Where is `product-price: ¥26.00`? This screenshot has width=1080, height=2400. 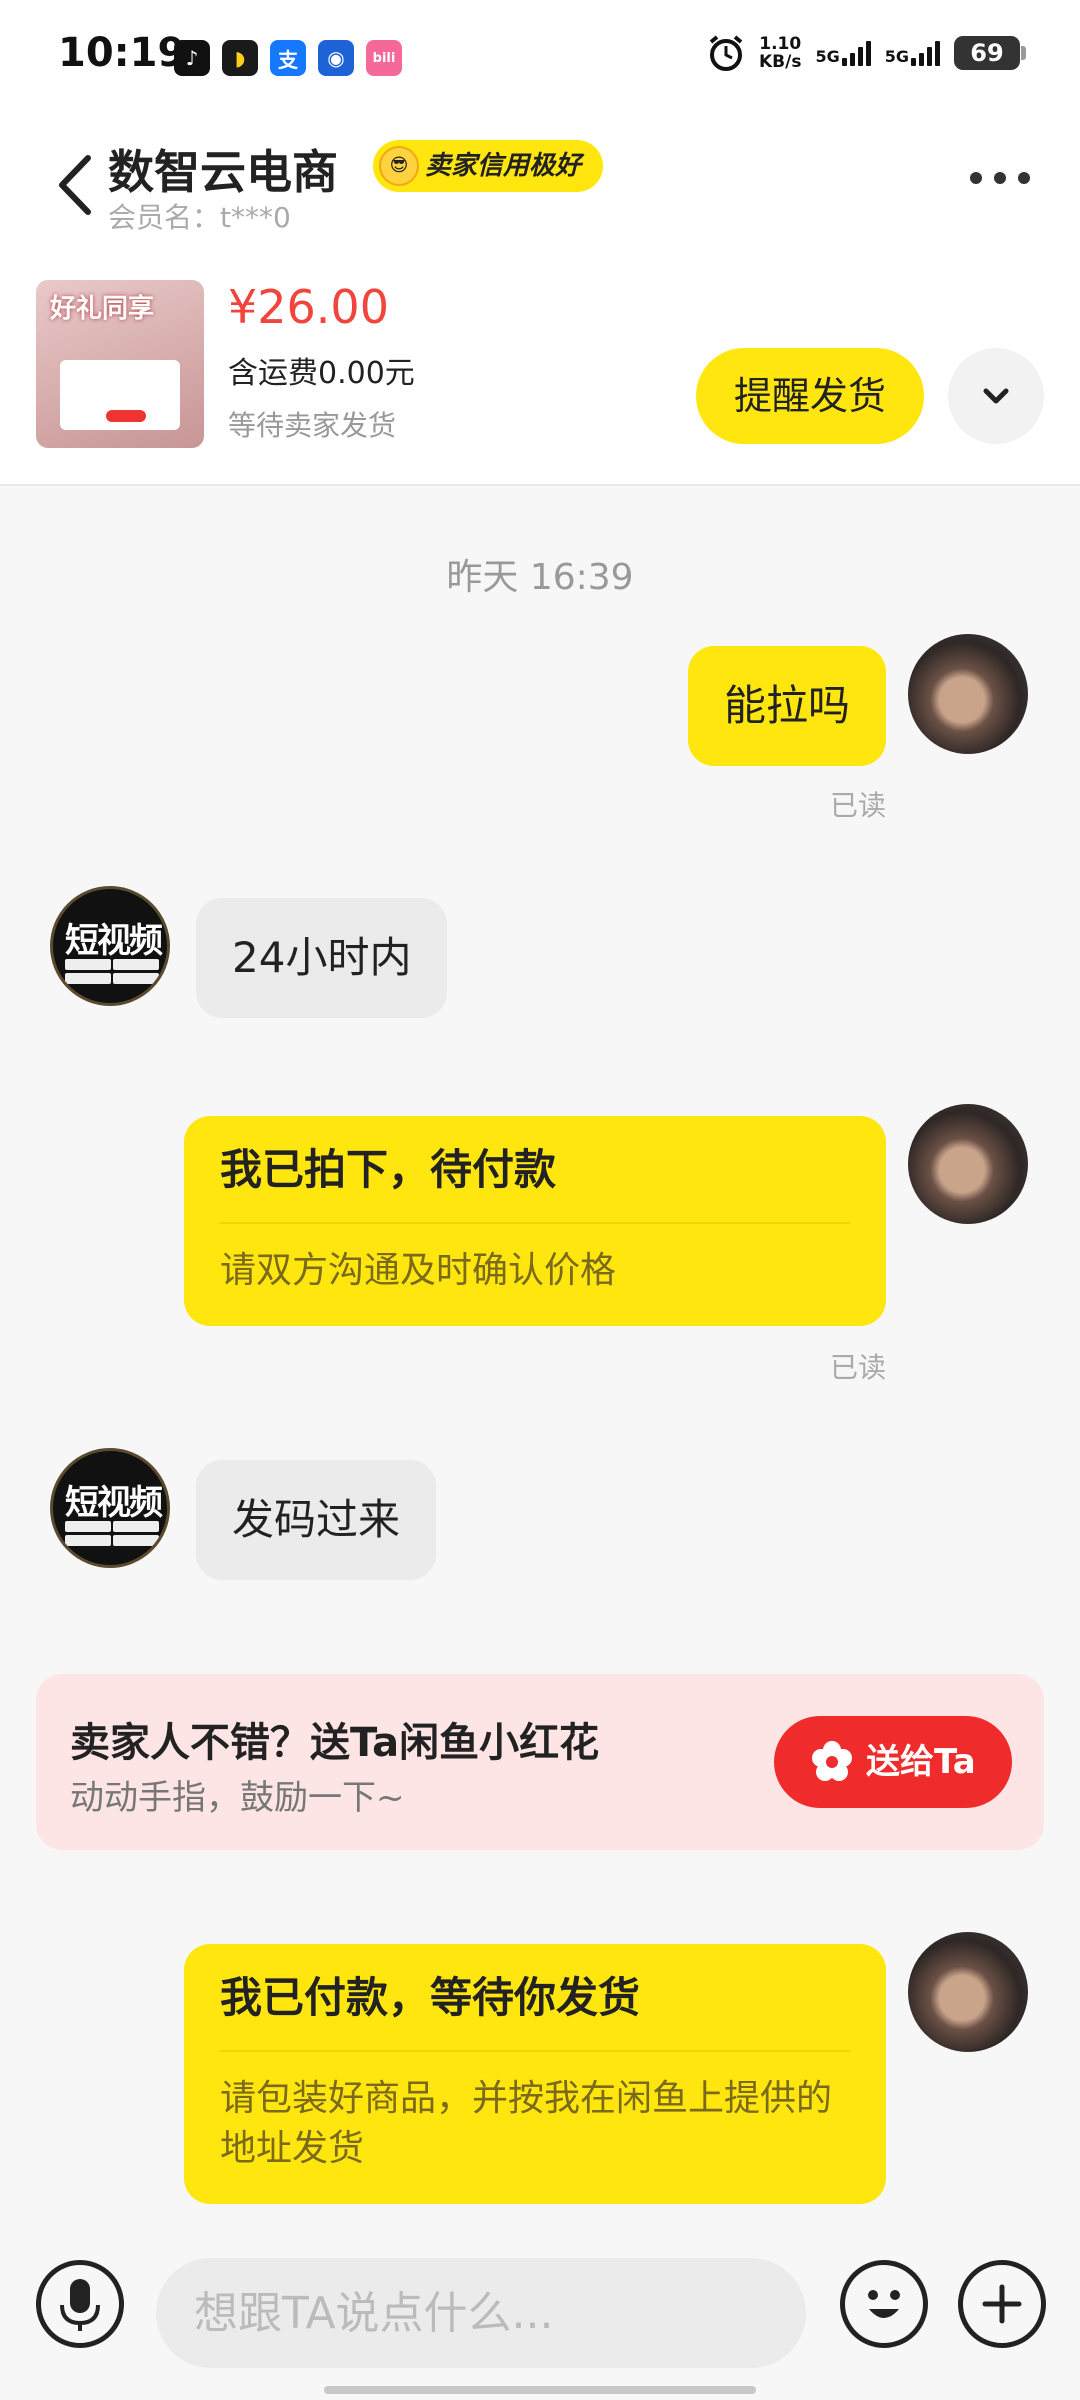
product-price: ¥26.00 is located at coordinates (308, 307).